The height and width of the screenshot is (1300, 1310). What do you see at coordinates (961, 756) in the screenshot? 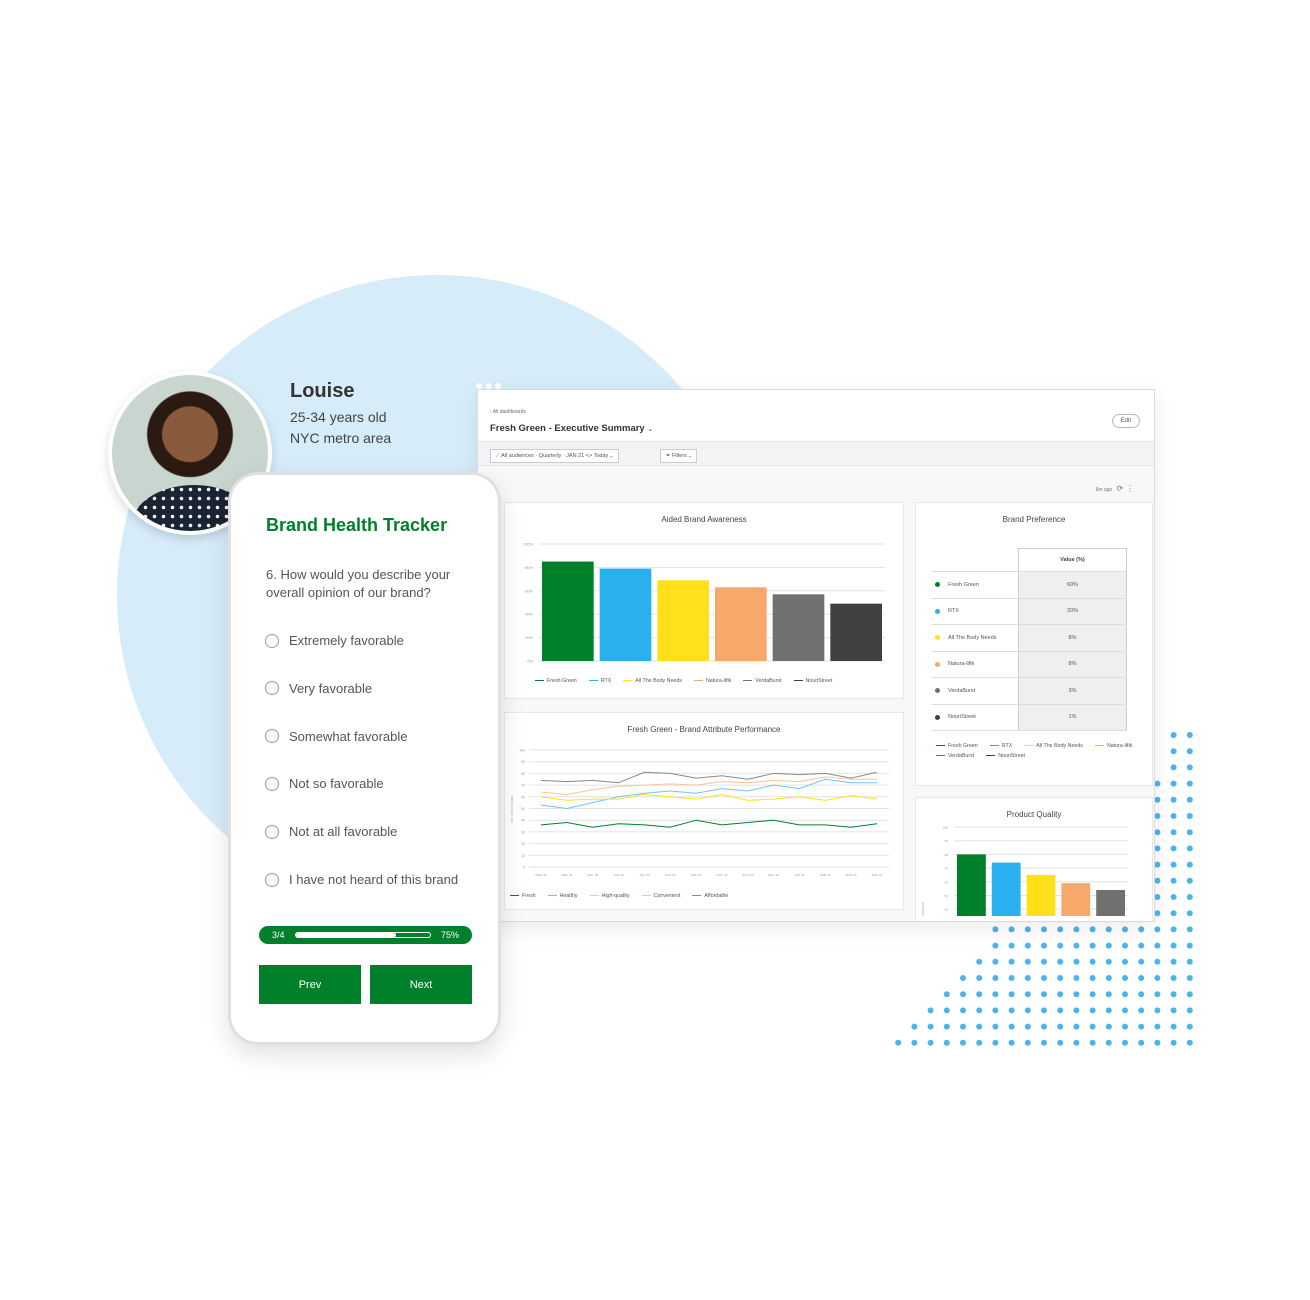
I see `legend-label: VerdaBurst` at bounding box center [961, 756].